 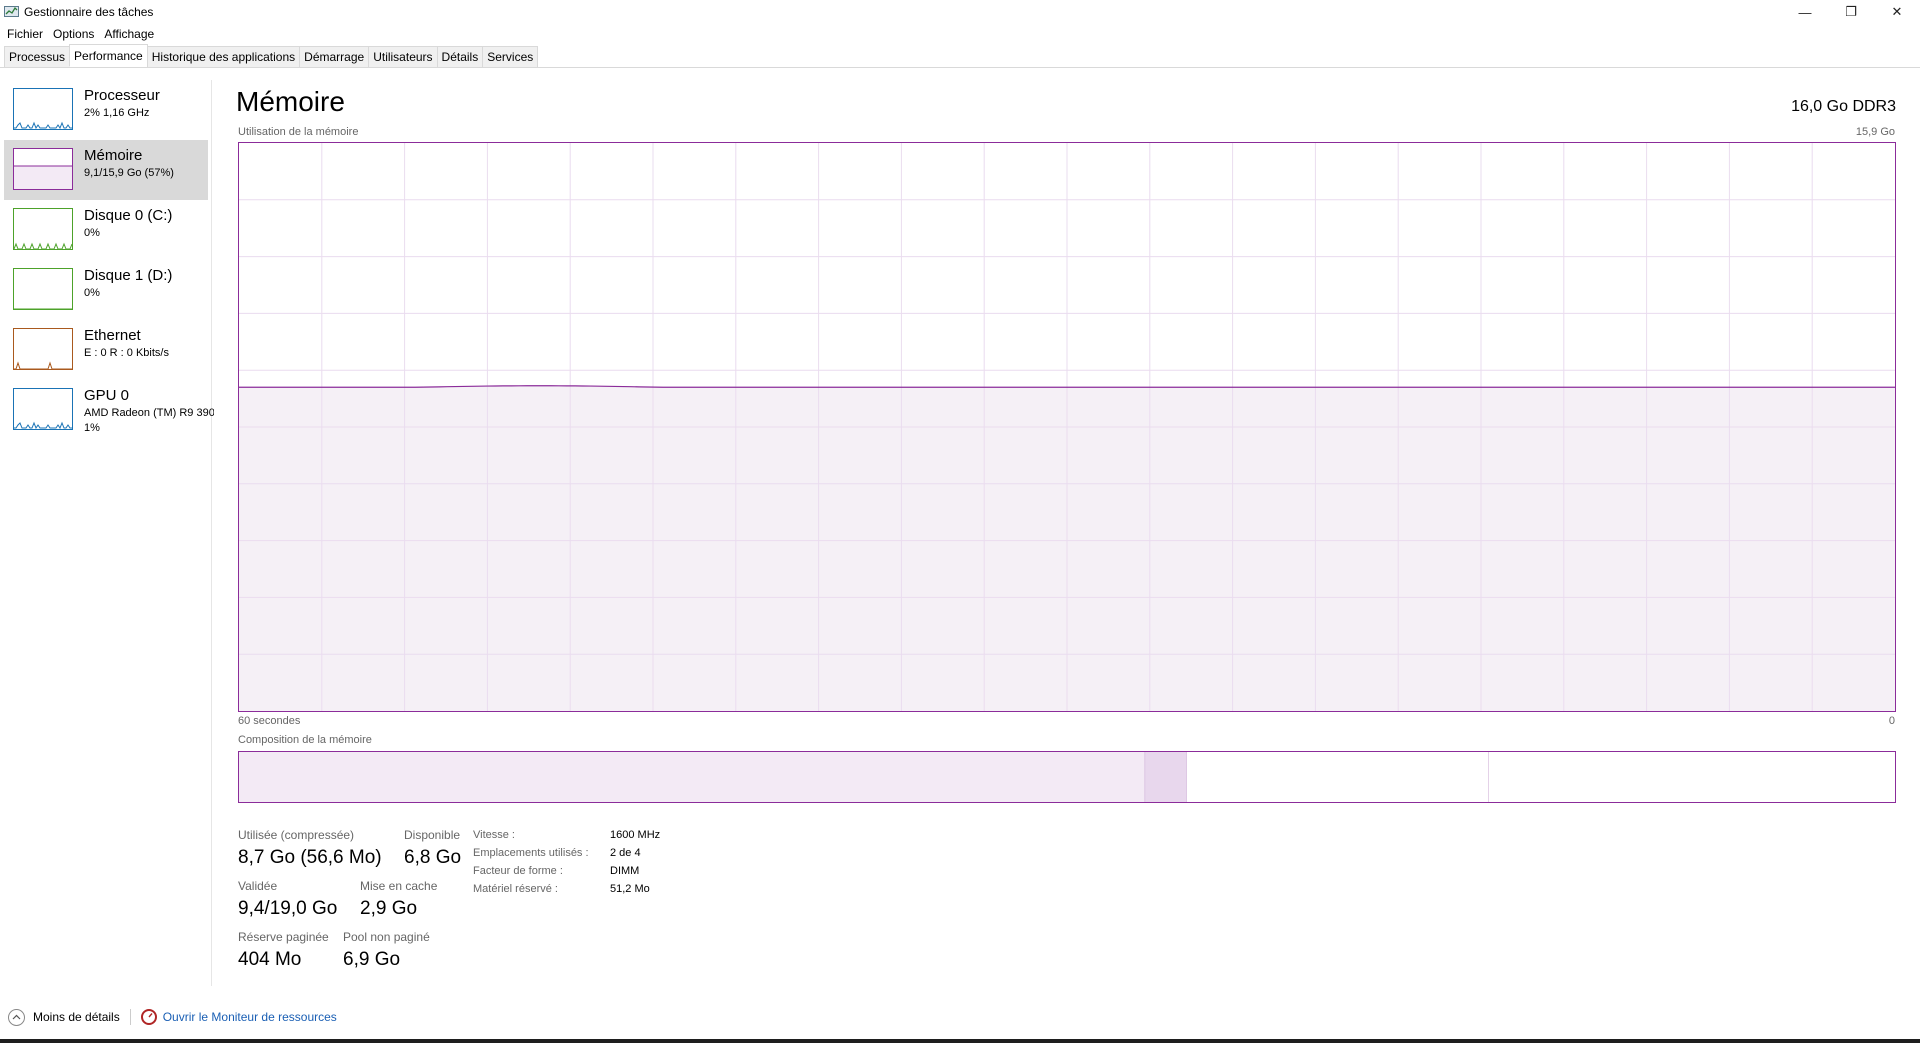 What do you see at coordinates (37, 56) in the screenshot?
I see `tab-processus: Processus` at bounding box center [37, 56].